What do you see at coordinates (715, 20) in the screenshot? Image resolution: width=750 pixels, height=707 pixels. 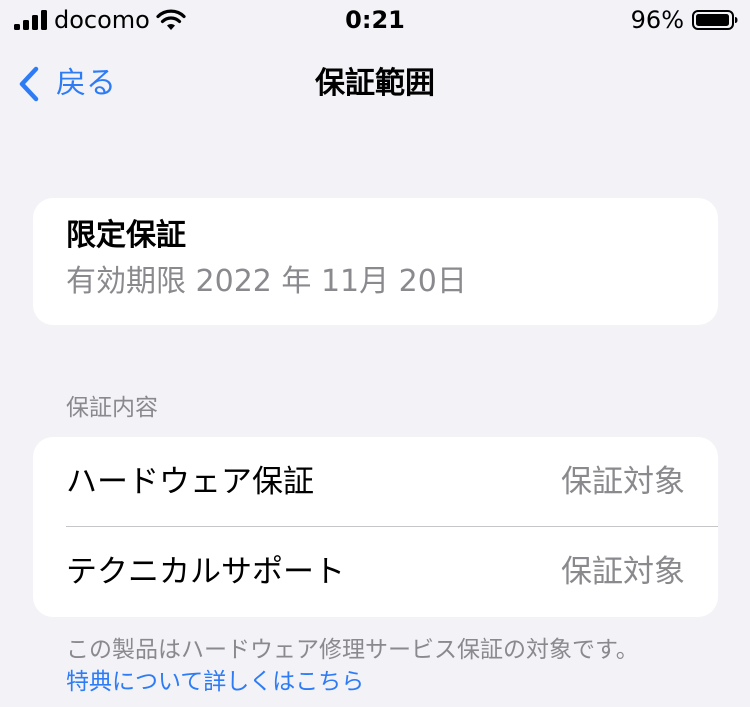 I see `battery-icon` at bounding box center [715, 20].